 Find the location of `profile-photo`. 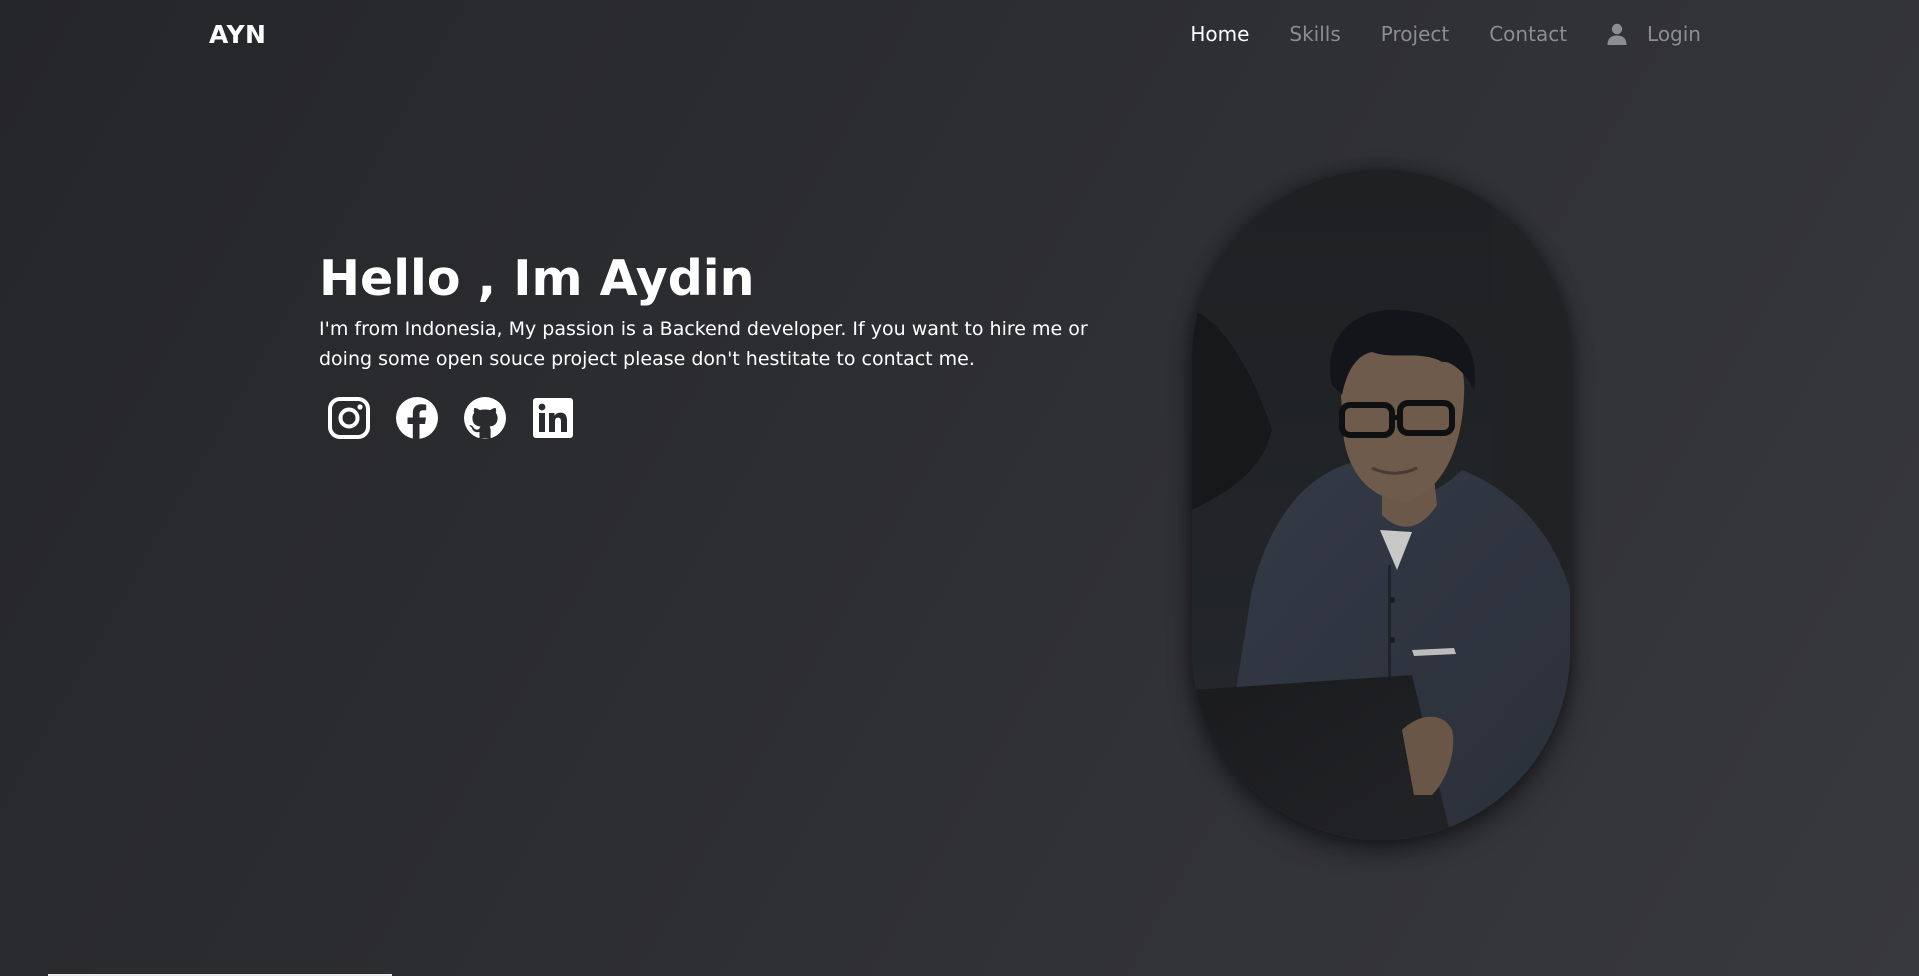

profile-photo is located at coordinates (1381, 505).